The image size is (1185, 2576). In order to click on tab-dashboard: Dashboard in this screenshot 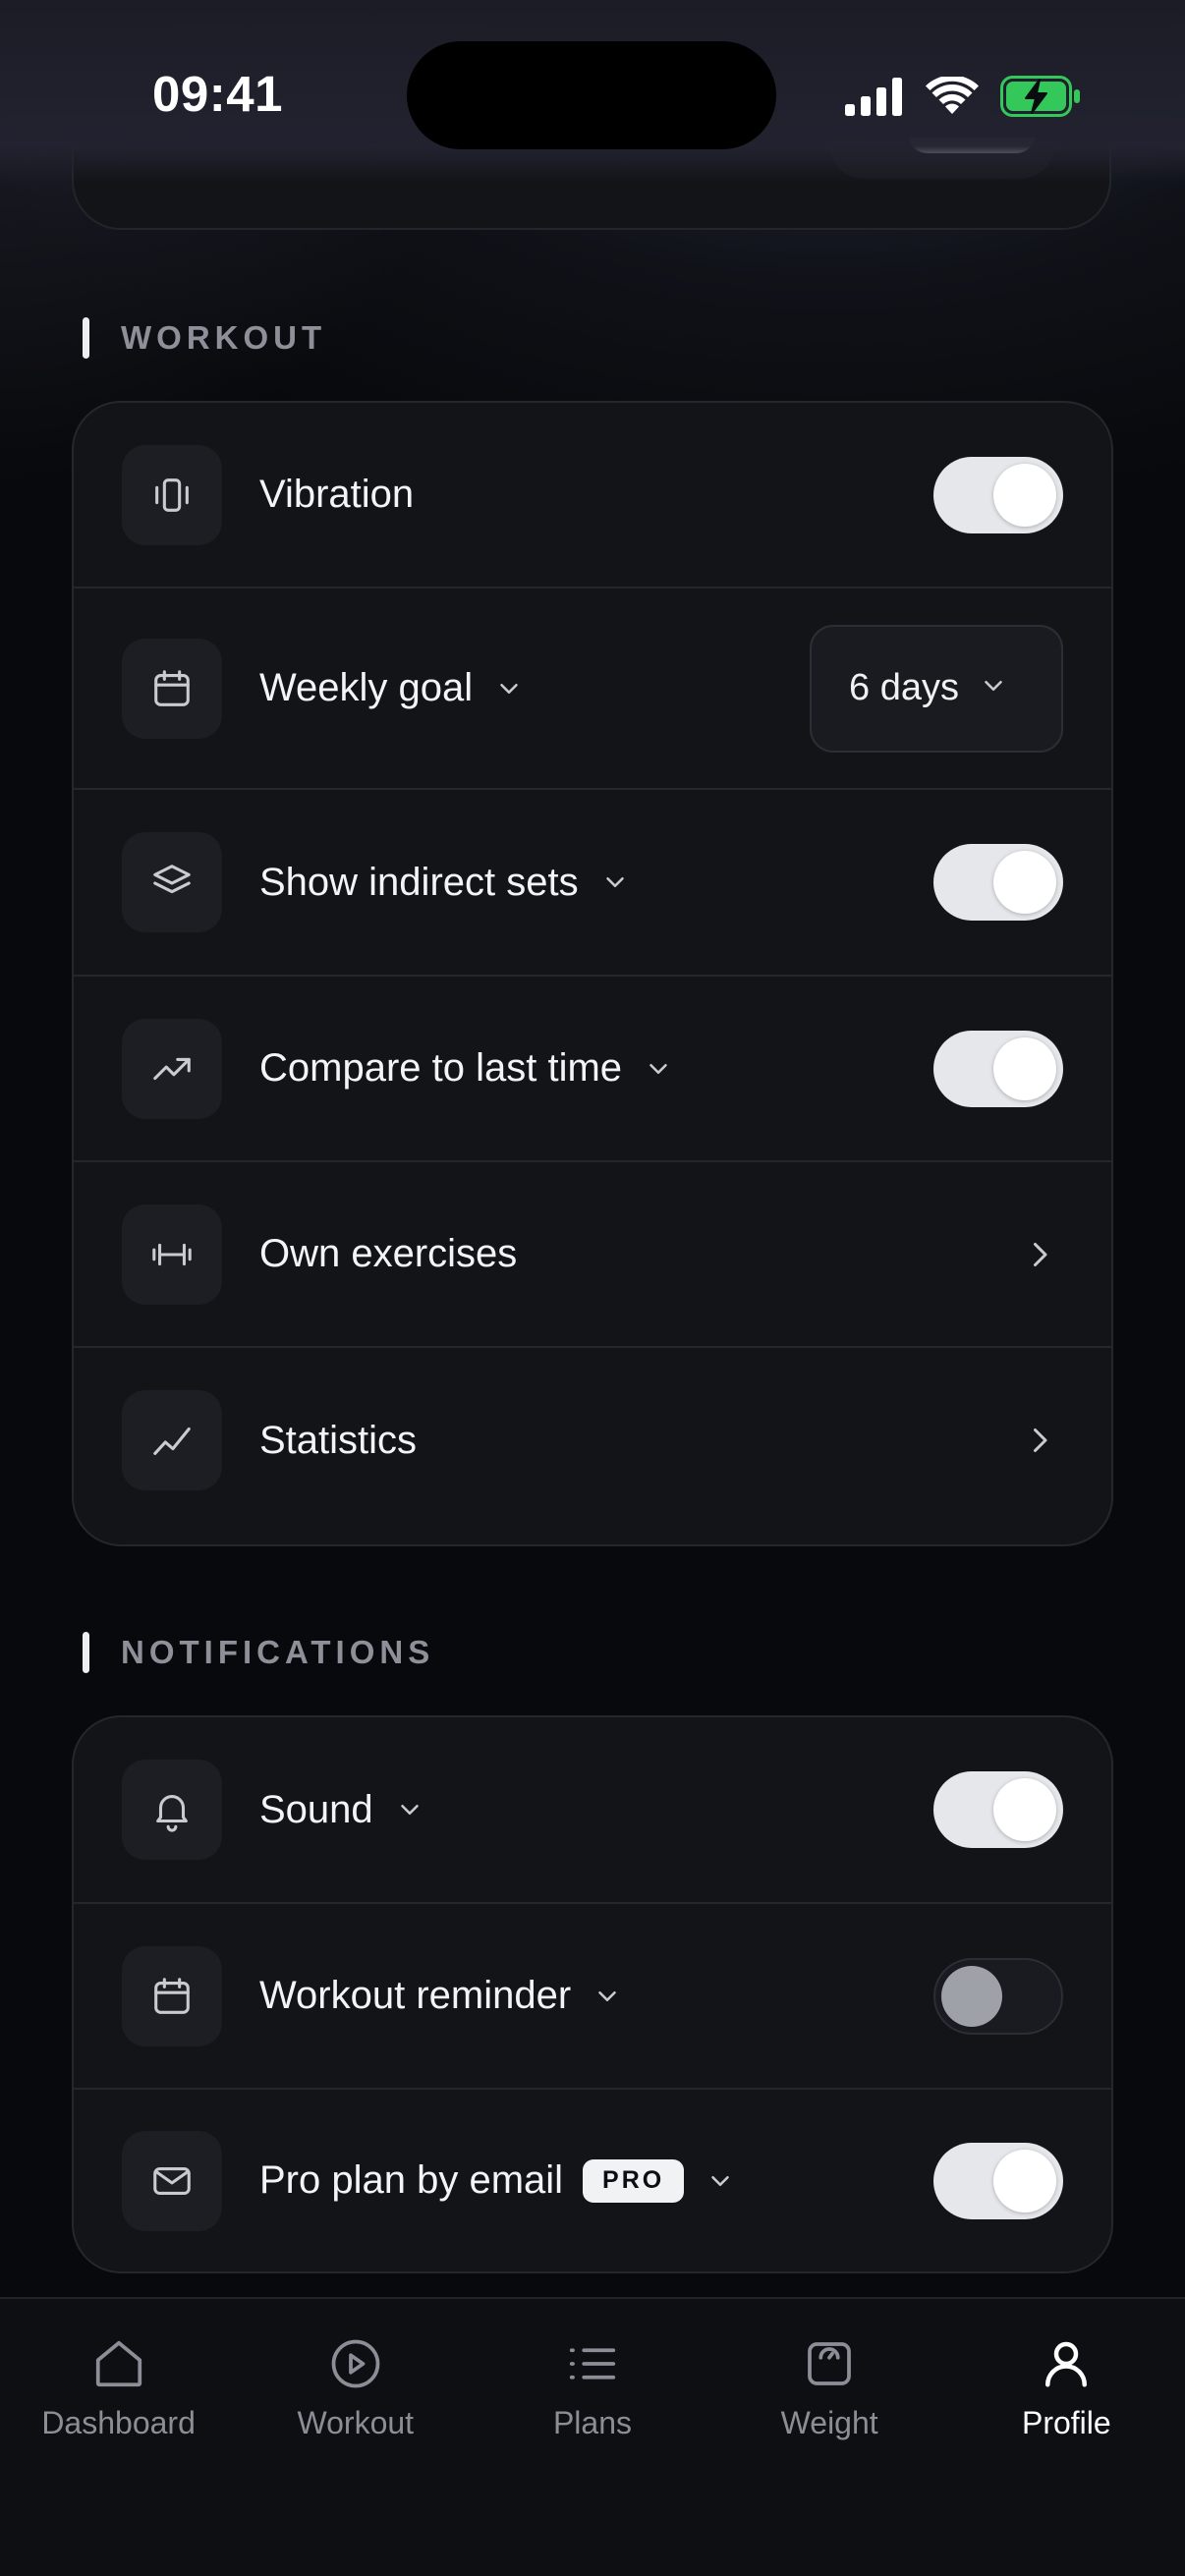, I will do `click(119, 2437)`.